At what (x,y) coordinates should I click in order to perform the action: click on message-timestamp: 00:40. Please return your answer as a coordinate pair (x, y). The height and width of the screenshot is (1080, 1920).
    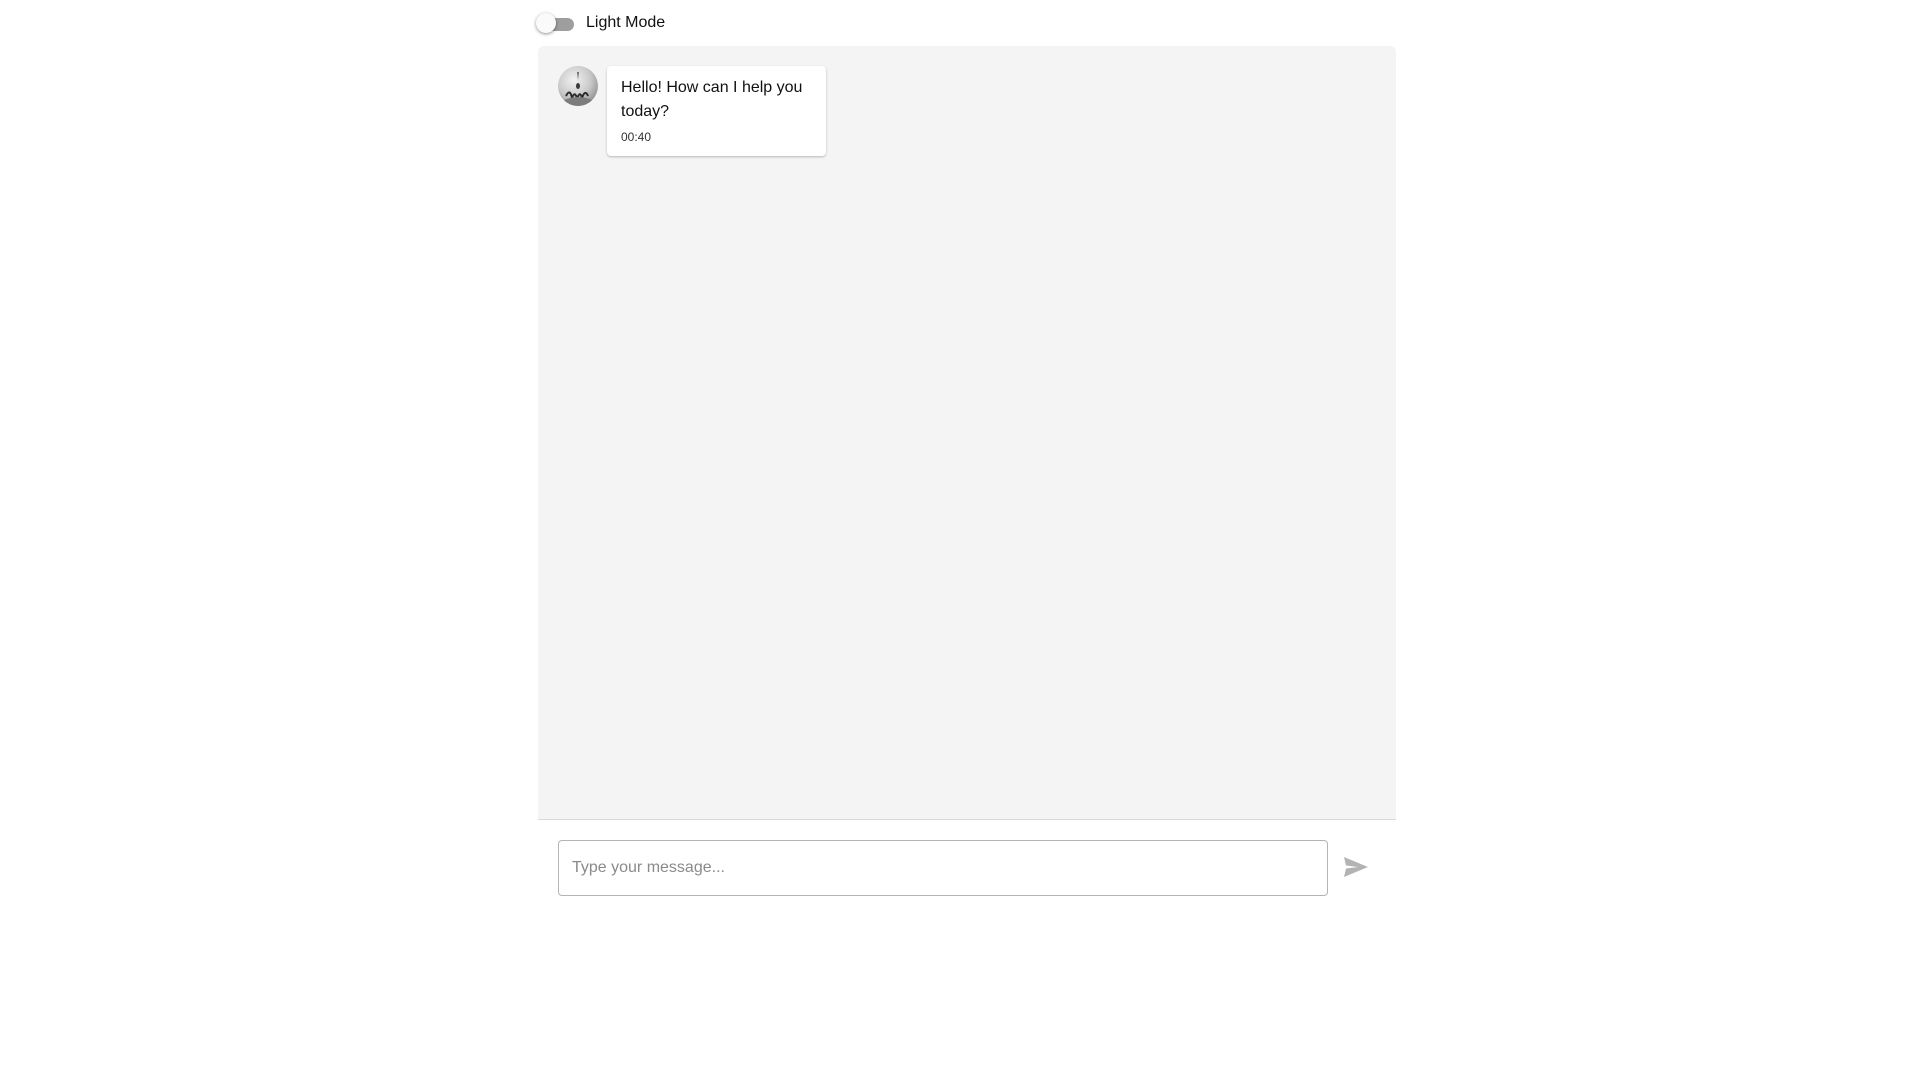
    Looking at the image, I should click on (636, 137).